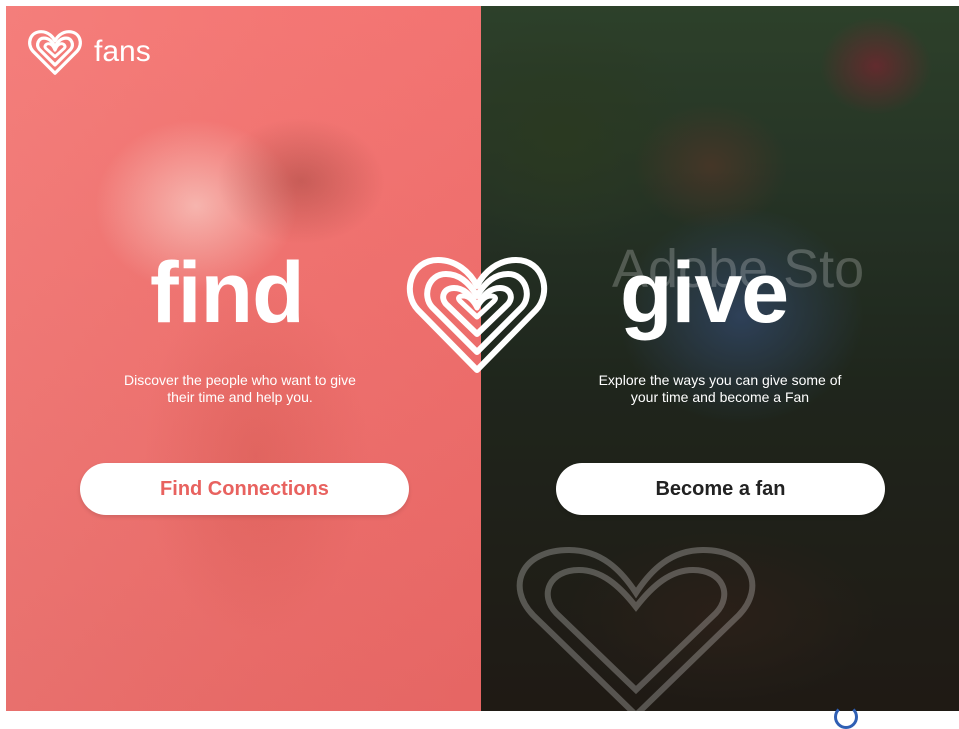  I want to click on center-heart-icon, so click(477, 315).